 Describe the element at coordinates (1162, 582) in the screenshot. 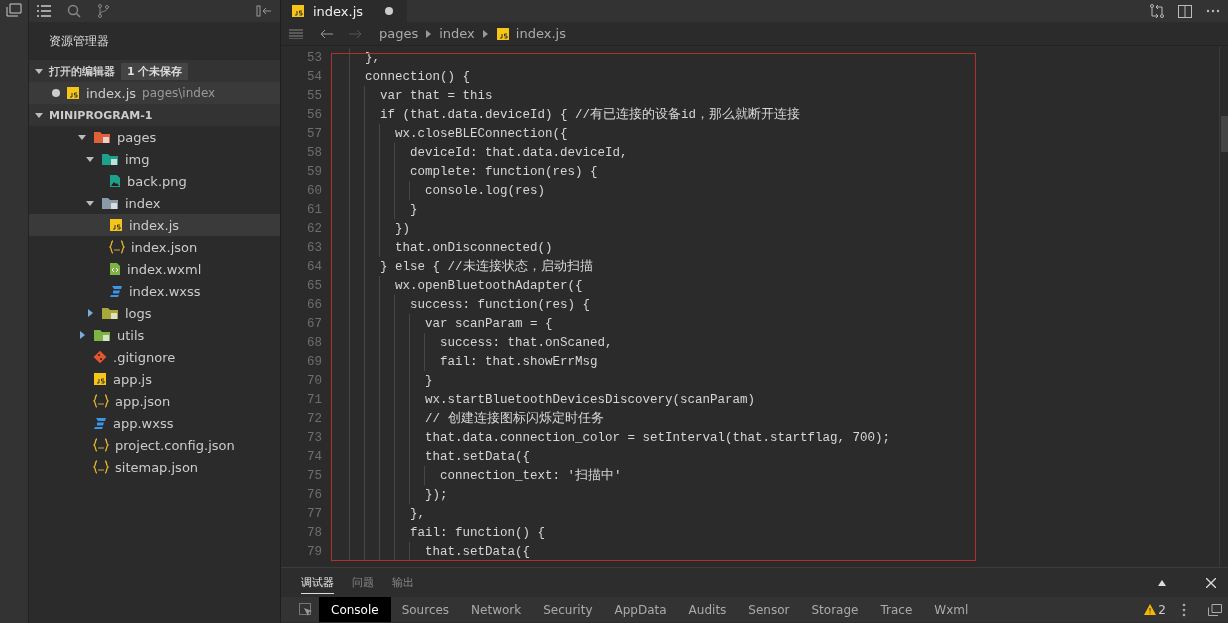

I see `maximize-icon` at that location.